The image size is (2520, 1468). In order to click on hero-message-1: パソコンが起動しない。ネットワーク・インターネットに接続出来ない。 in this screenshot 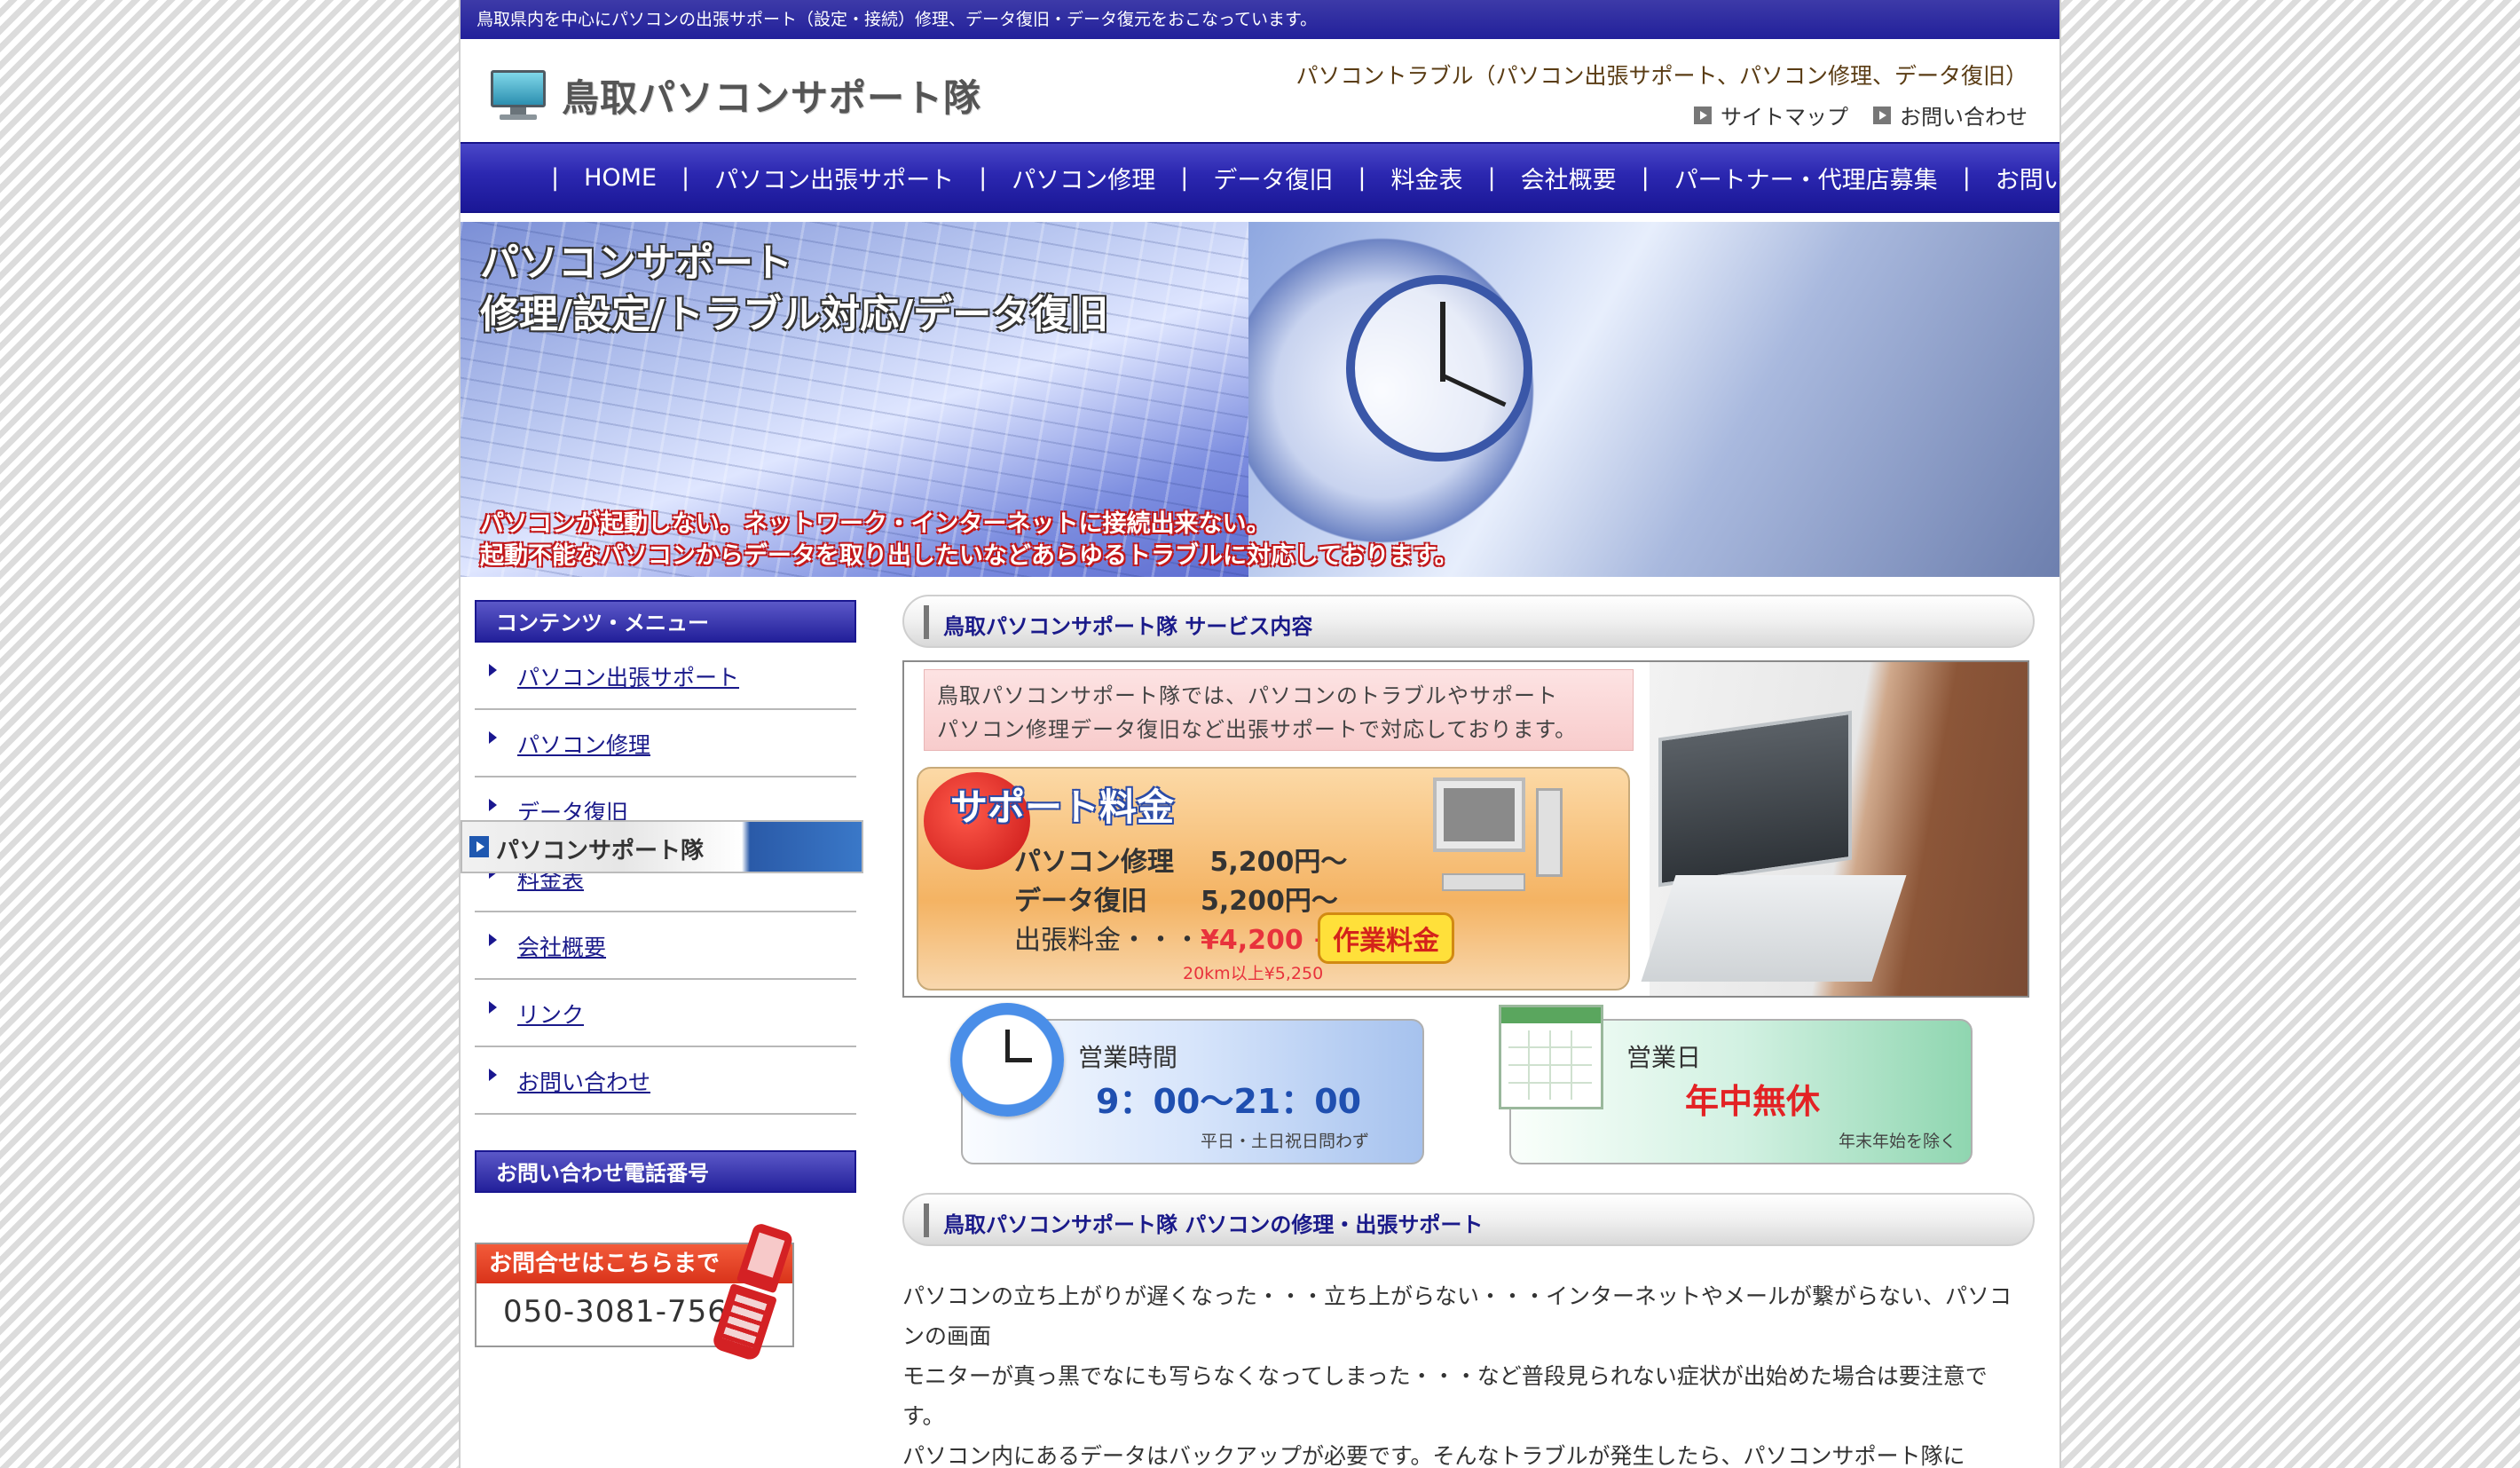, I will do `click(875, 524)`.